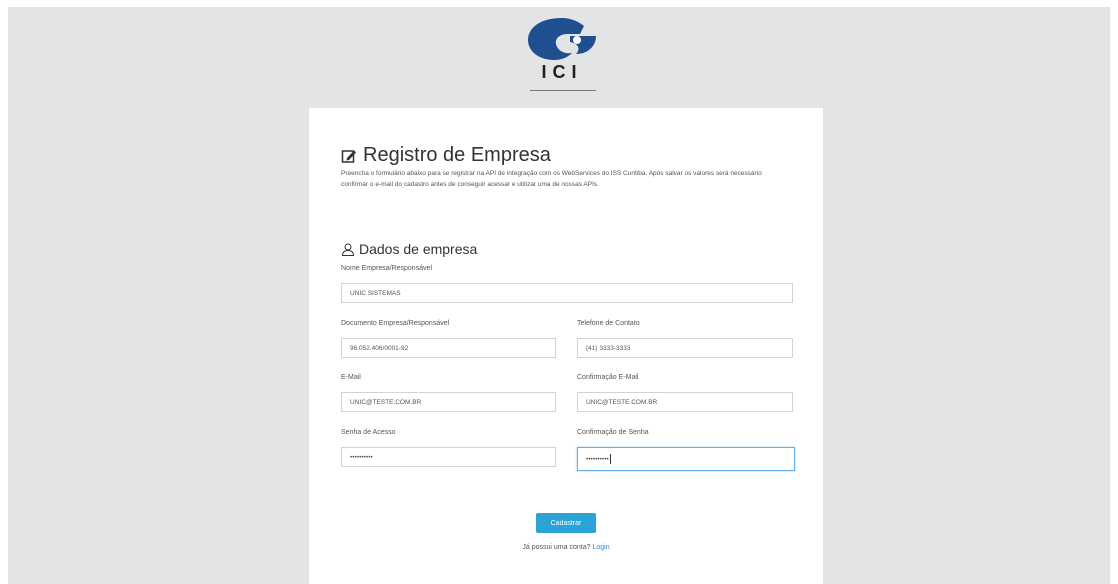  I want to click on page-title: Registro de Empresa, so click(446, 155).